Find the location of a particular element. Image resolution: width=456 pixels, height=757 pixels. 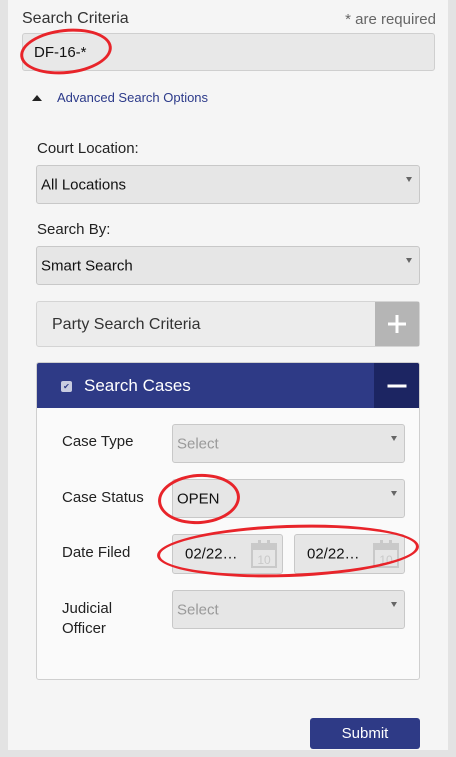

collapse-minus-icon is located at coordinates (396, 385).